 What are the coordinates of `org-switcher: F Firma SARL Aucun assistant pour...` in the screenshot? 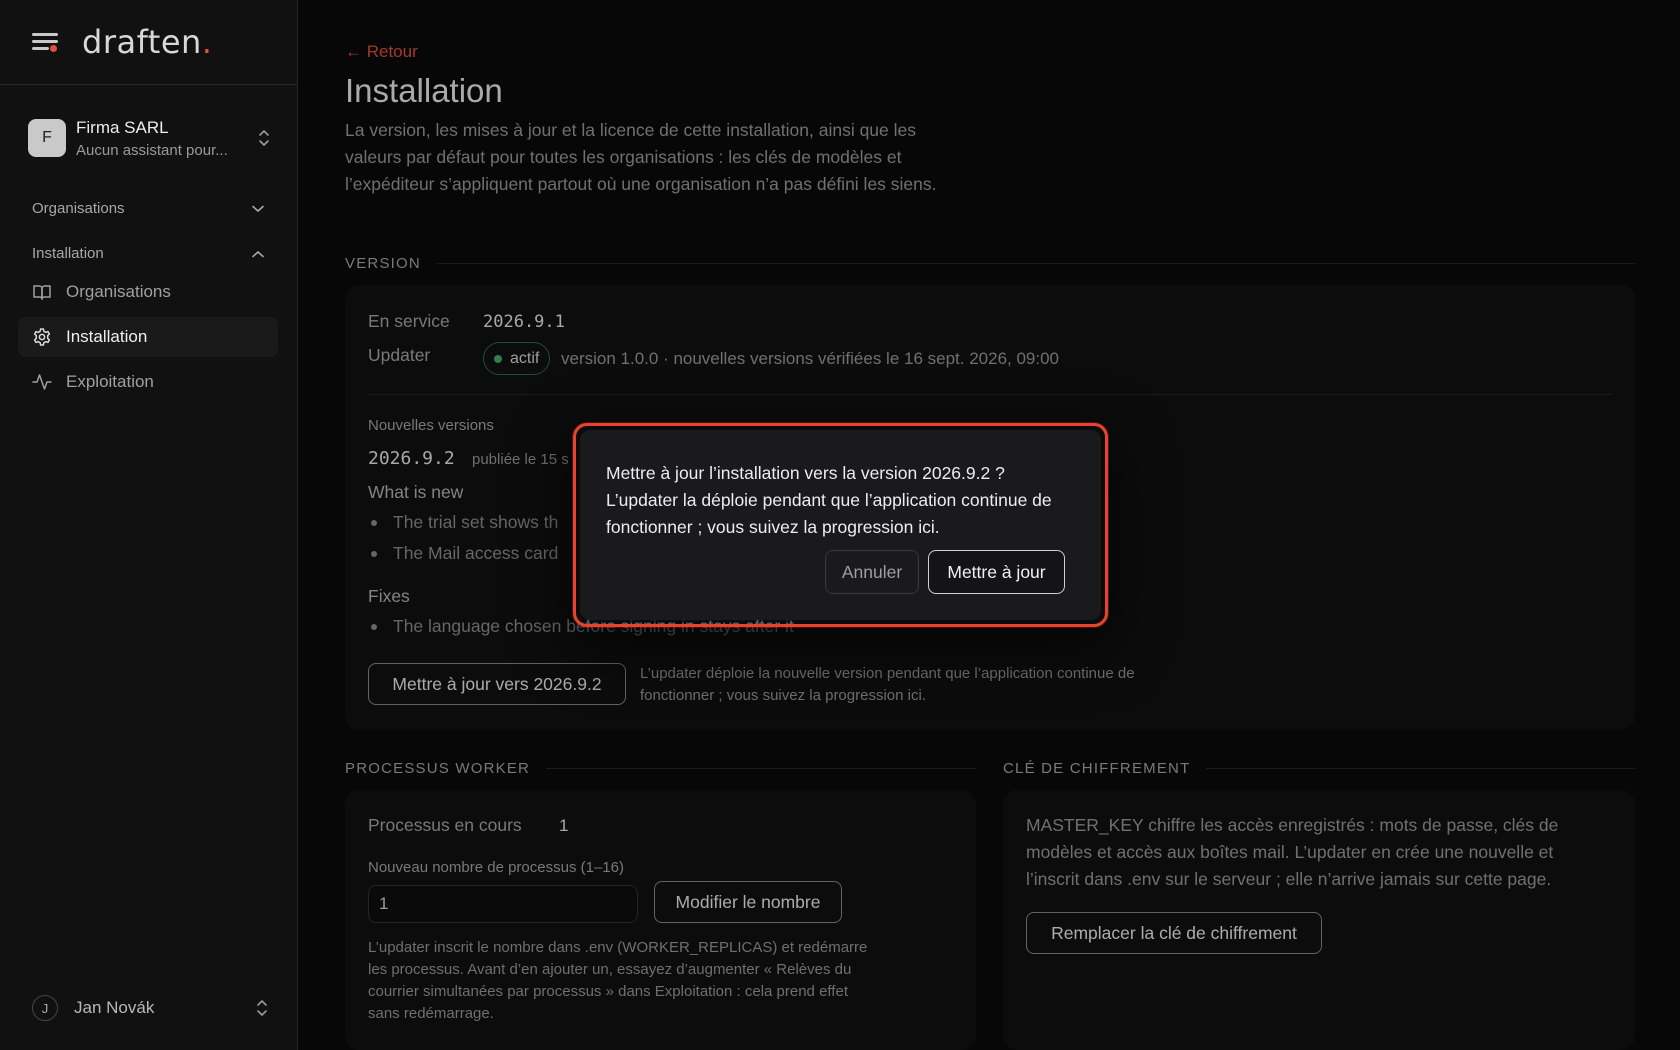 It's located at (149, 138).